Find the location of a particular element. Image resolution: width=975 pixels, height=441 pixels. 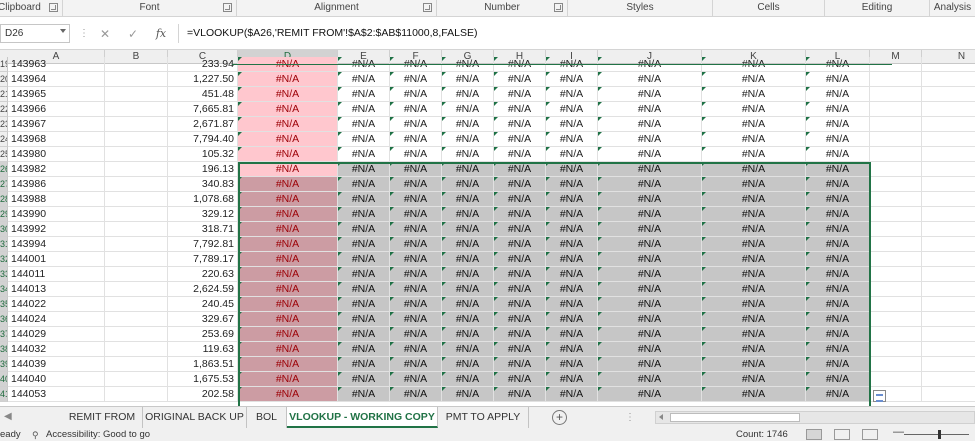

cell-invoice-number: 143994 is located at coordinates (56, 244).